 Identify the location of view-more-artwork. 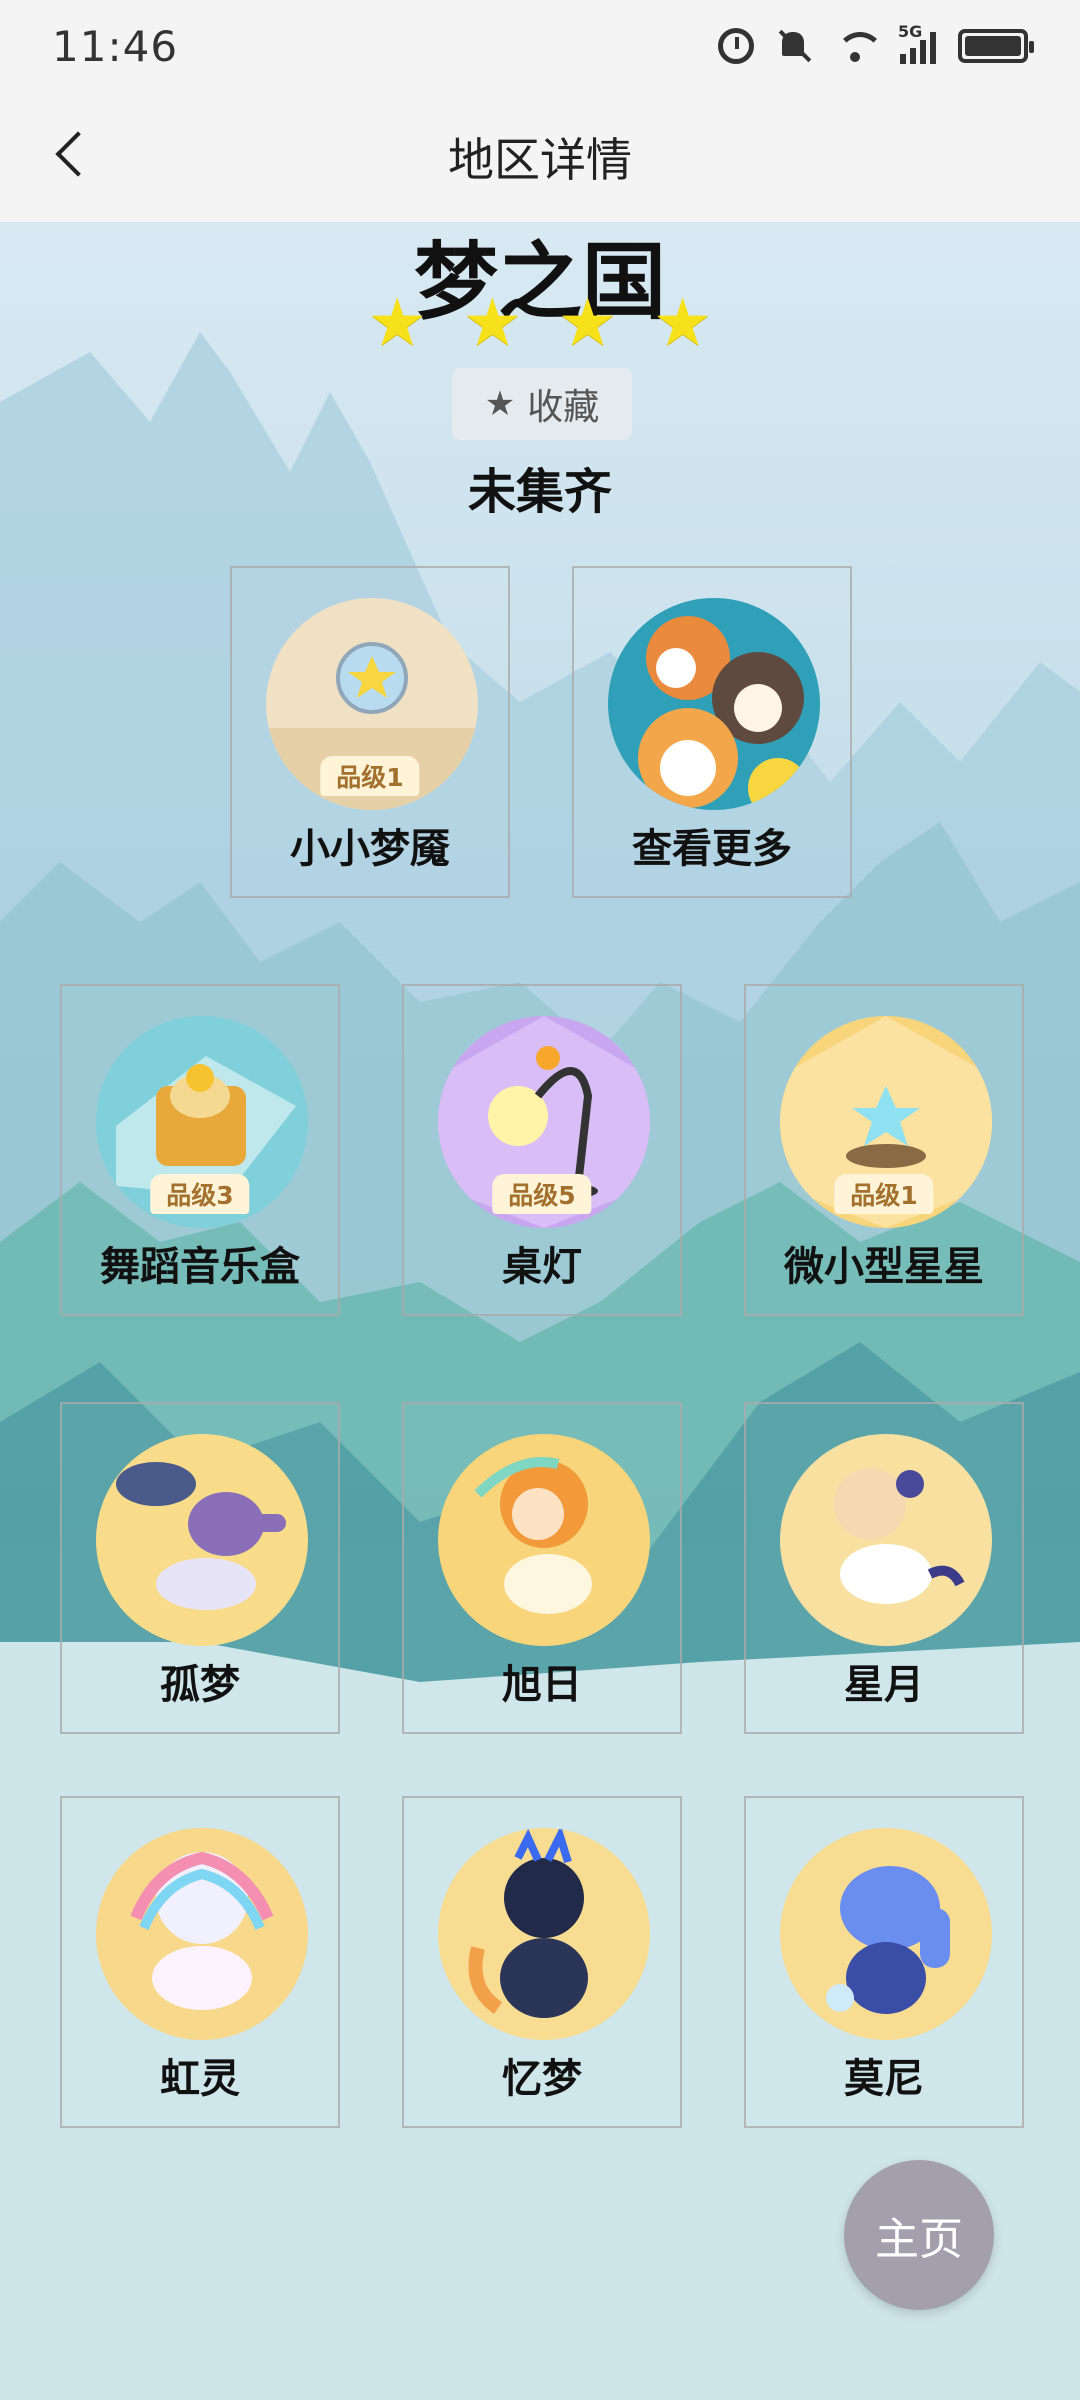
(714, 704).